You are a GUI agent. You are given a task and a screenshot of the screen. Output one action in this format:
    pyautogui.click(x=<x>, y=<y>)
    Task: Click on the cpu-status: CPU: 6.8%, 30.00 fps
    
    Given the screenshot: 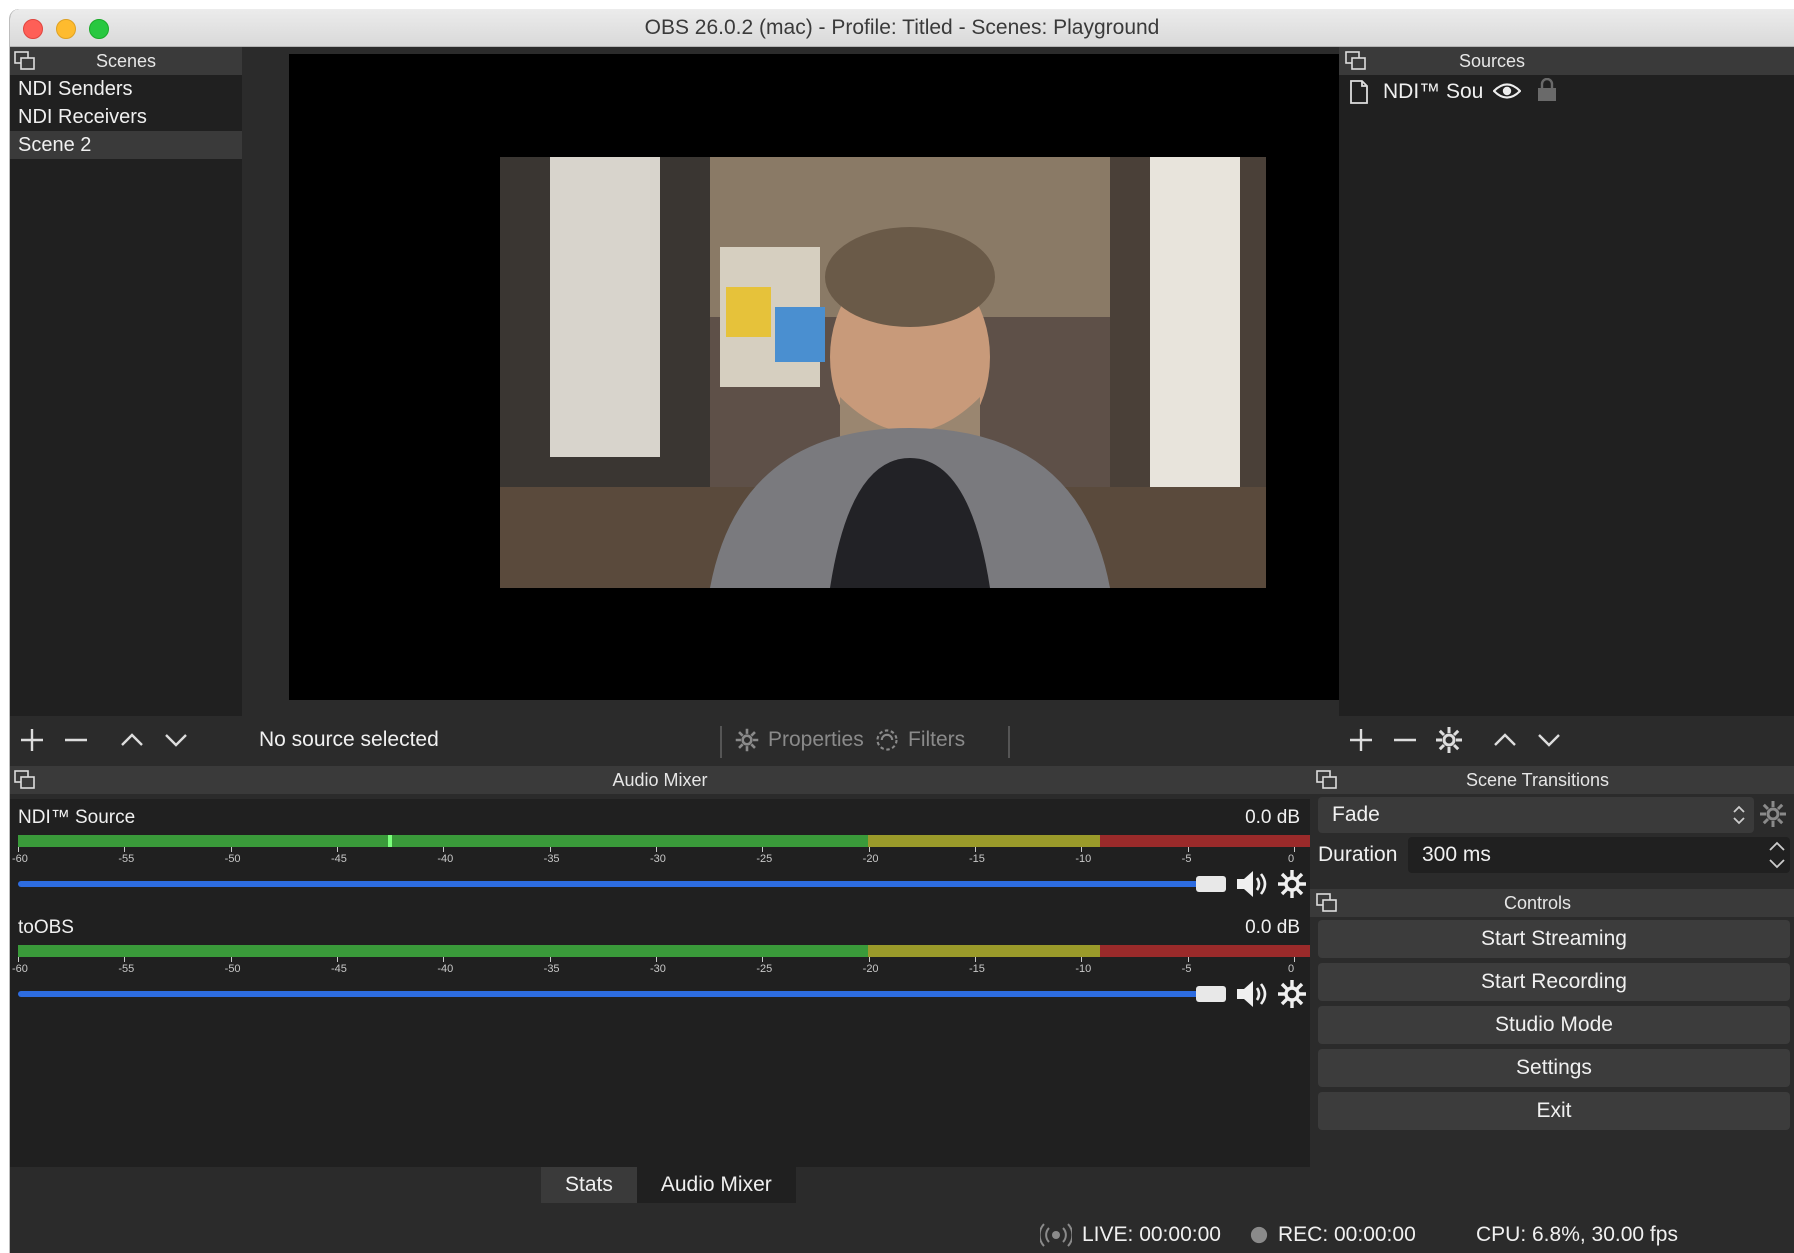 What is the action you would take?
    pyautogui.click(x=1577, y=1235)
    